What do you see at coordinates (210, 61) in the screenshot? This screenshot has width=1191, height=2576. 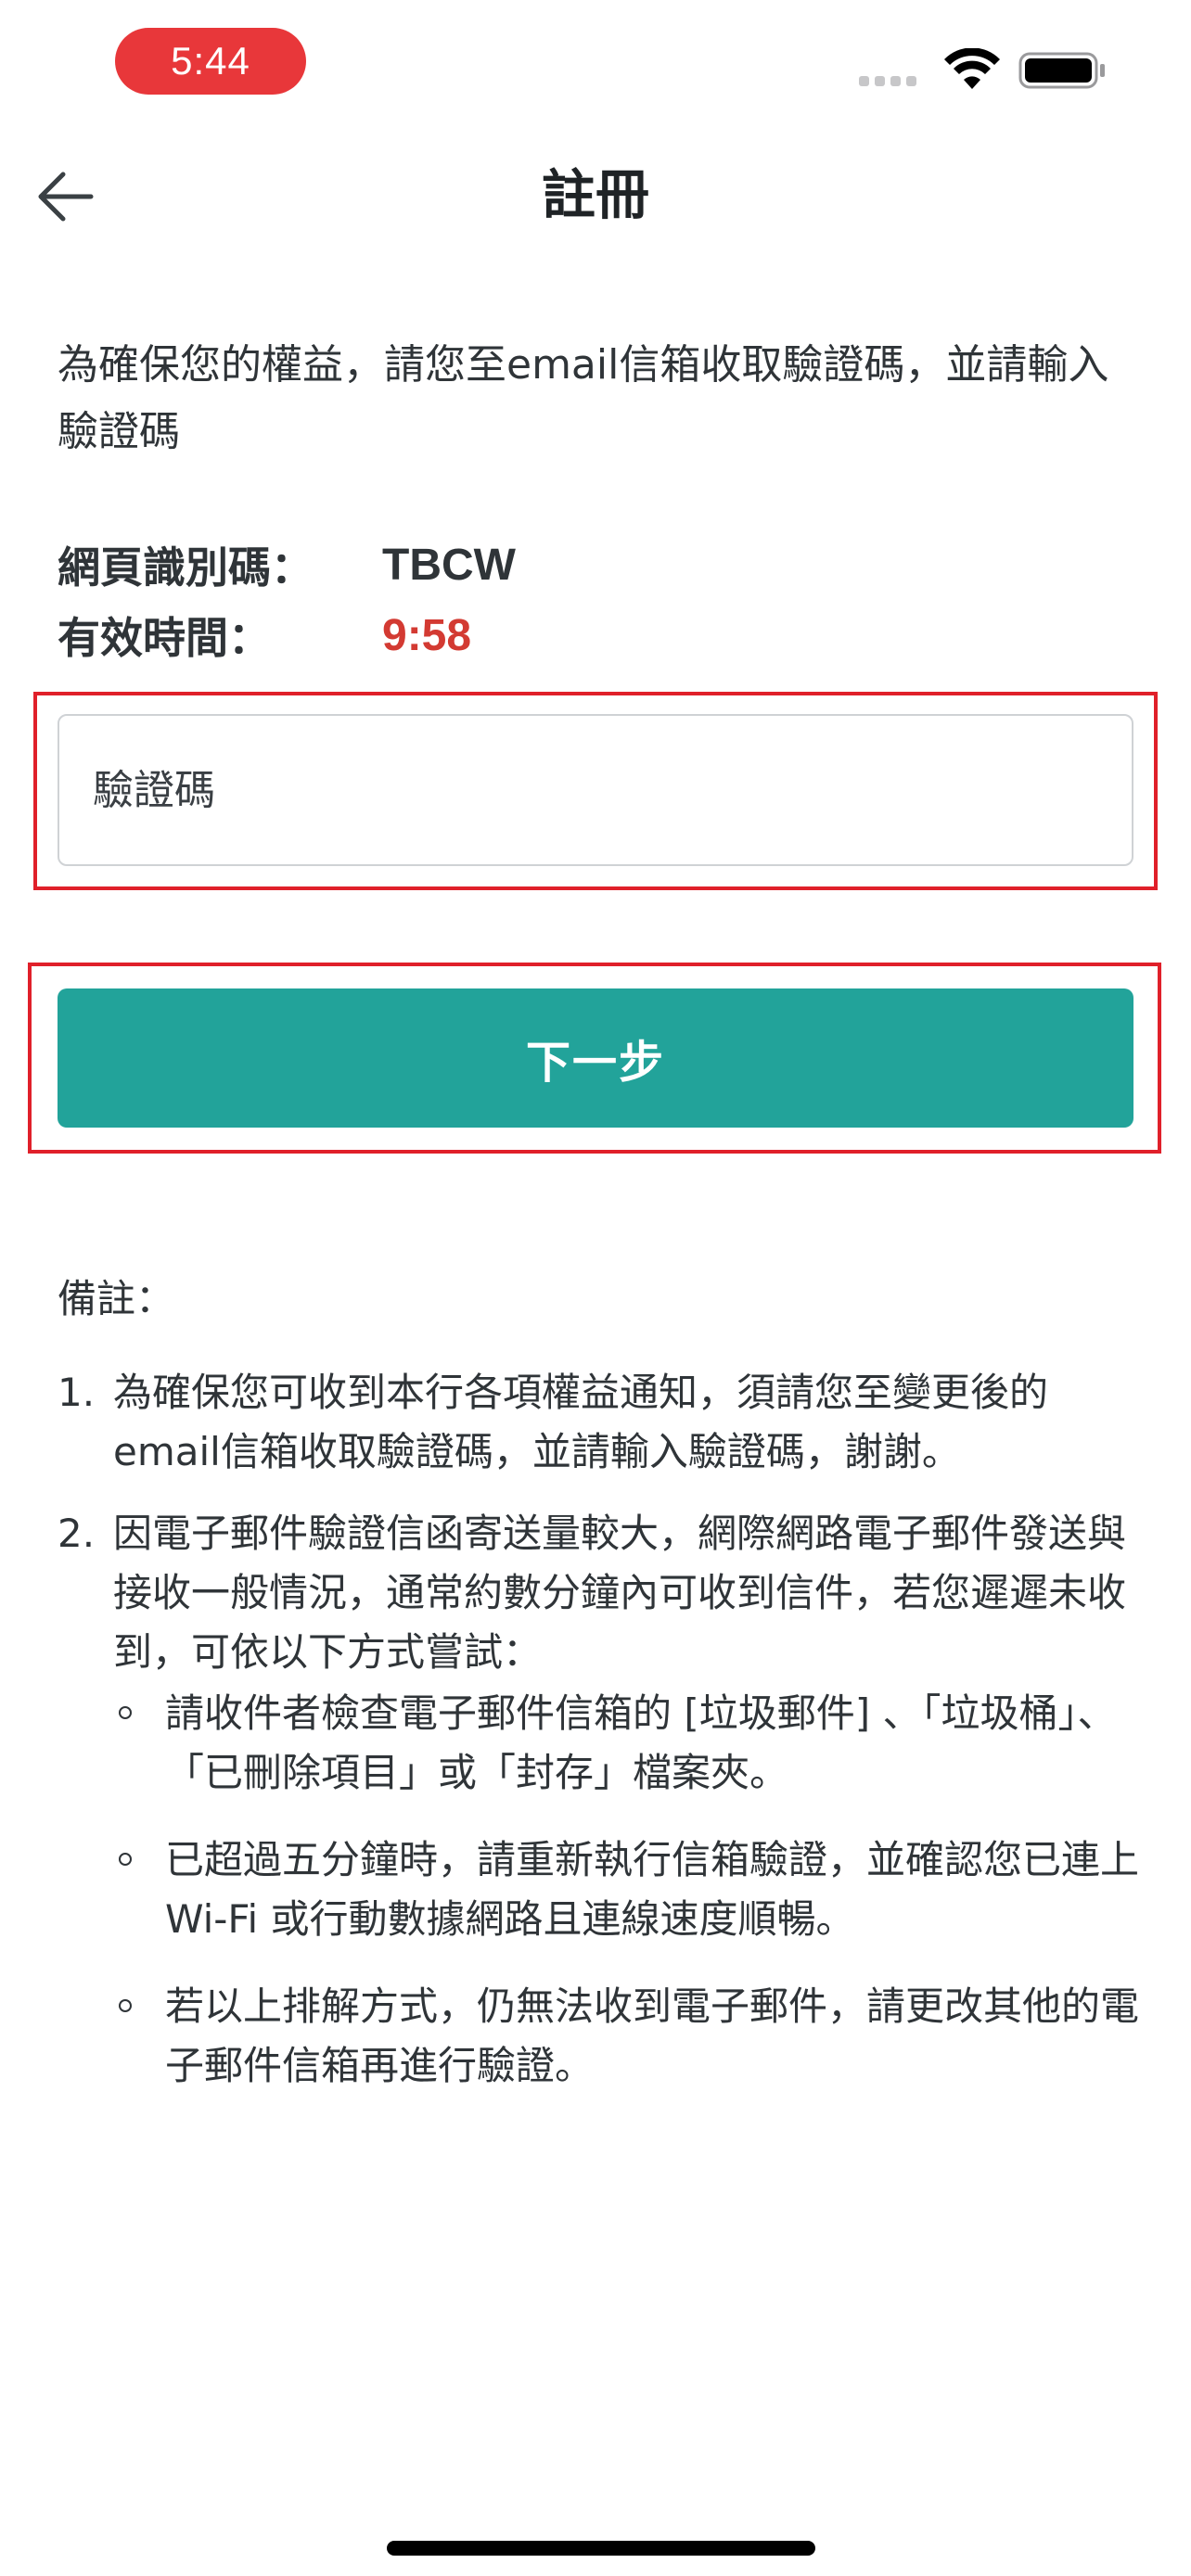 I see `status-time: 5:44` at bounding box center [210, 61].